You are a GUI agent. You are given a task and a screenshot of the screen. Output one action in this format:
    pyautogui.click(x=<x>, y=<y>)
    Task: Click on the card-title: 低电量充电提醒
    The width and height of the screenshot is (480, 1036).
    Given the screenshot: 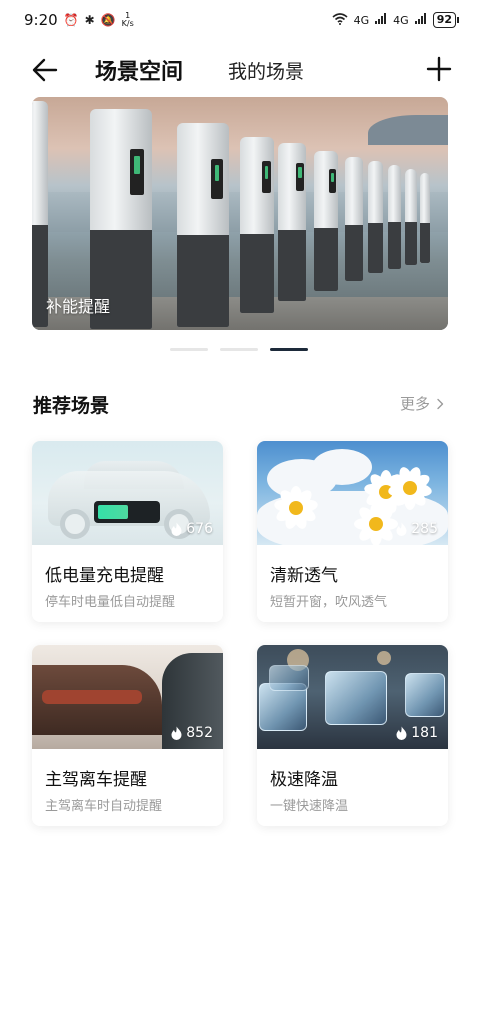 What is the action you would take?
    pyautogui.click(x=104, y=576)
    